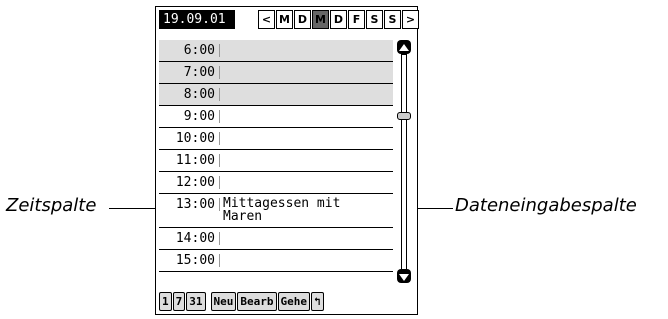 The height and width of the screenshot is (319, 668). What do you see at coordinates (199, 50) in the screenshot?
I see `time-label: 6:00` at bounding box center [199, 50].